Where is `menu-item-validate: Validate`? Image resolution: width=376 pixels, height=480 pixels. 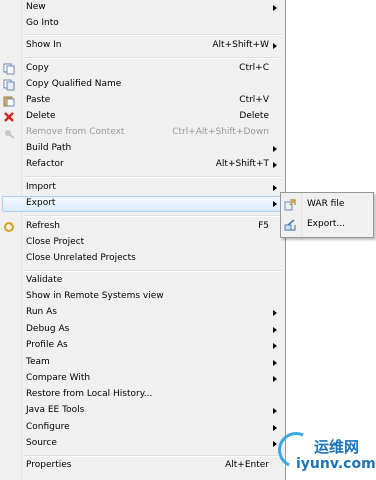 menu-item-validate: Validate is located at coordinates (142, 281).